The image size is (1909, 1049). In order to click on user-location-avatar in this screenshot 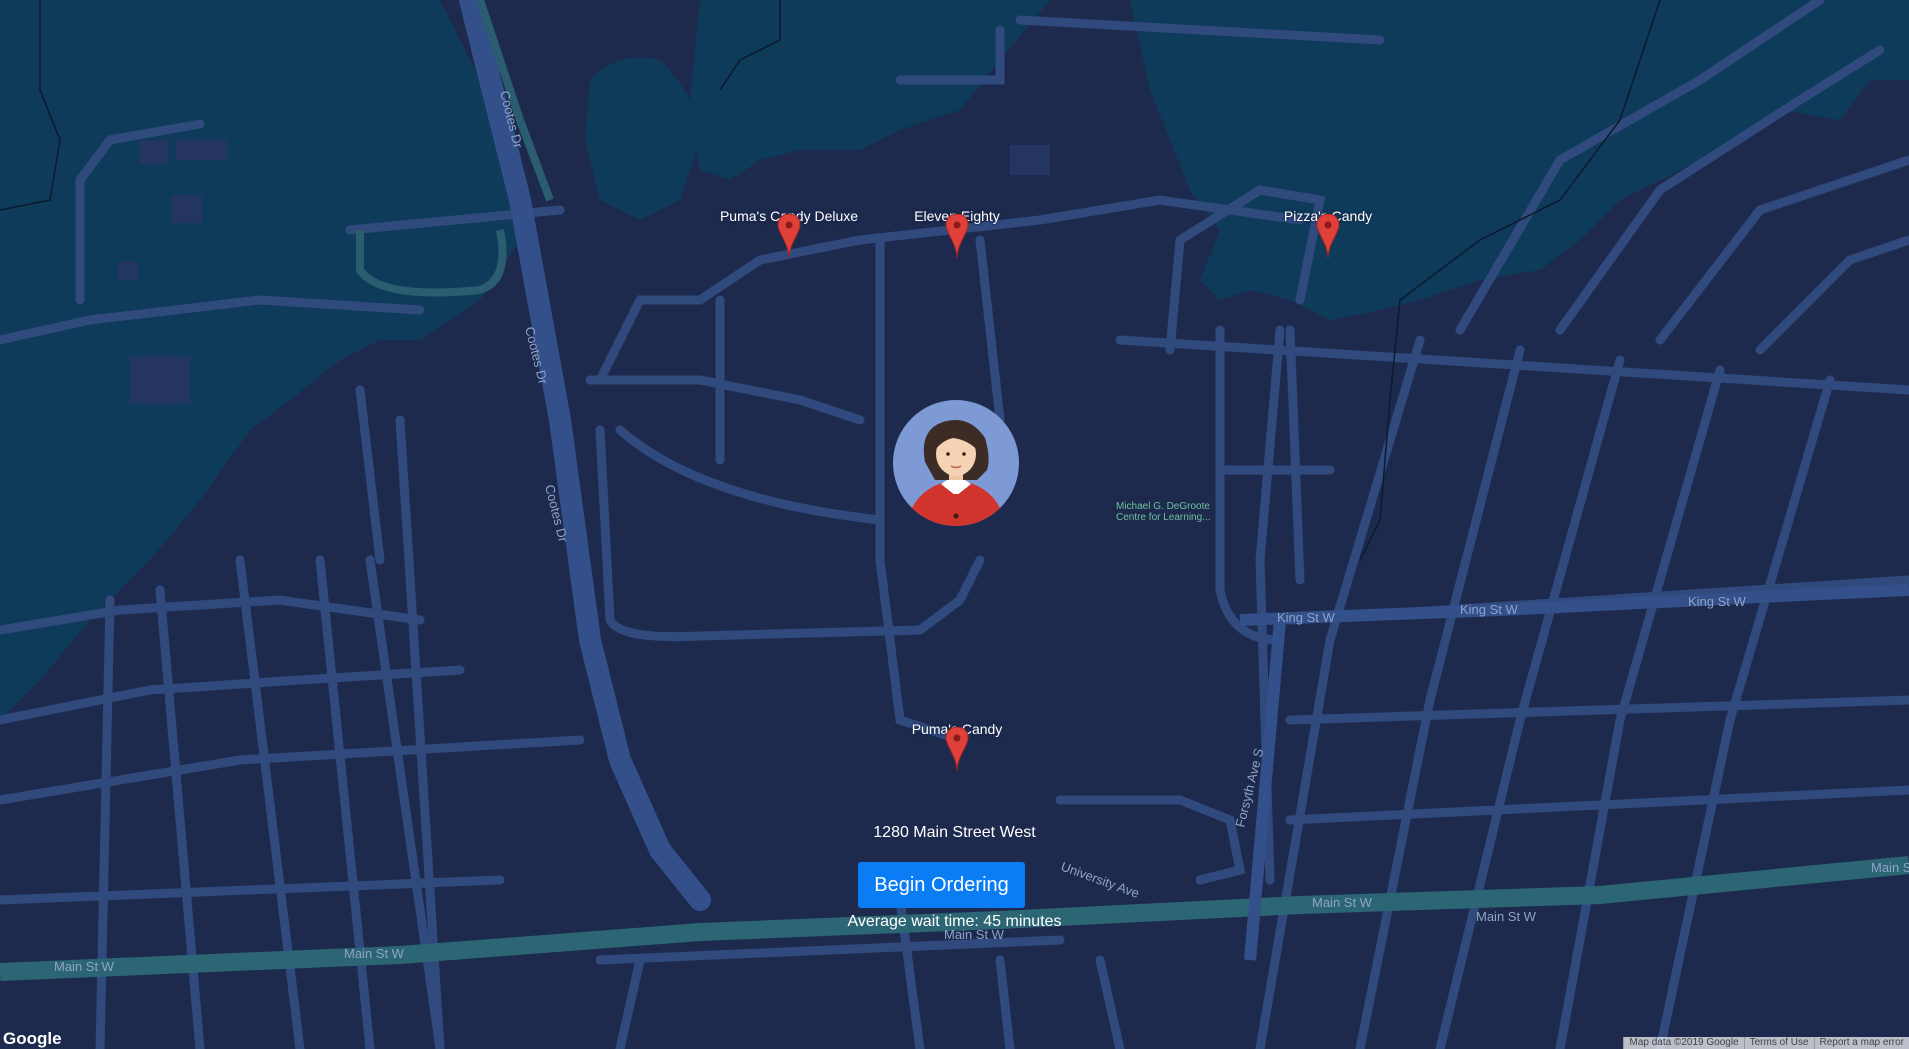, I will do `click(956, 463)`.